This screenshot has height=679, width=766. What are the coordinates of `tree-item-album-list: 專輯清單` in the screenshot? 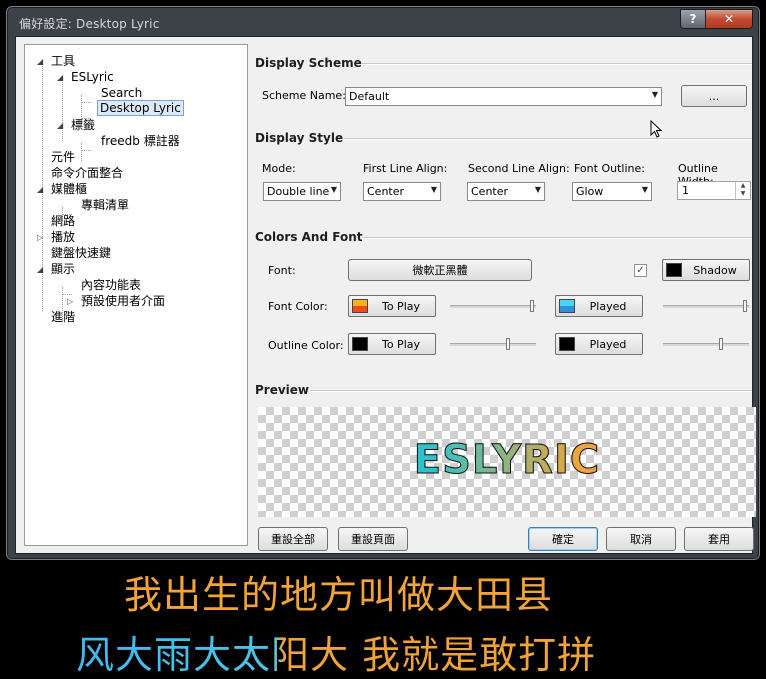 It's located at (105, 205).